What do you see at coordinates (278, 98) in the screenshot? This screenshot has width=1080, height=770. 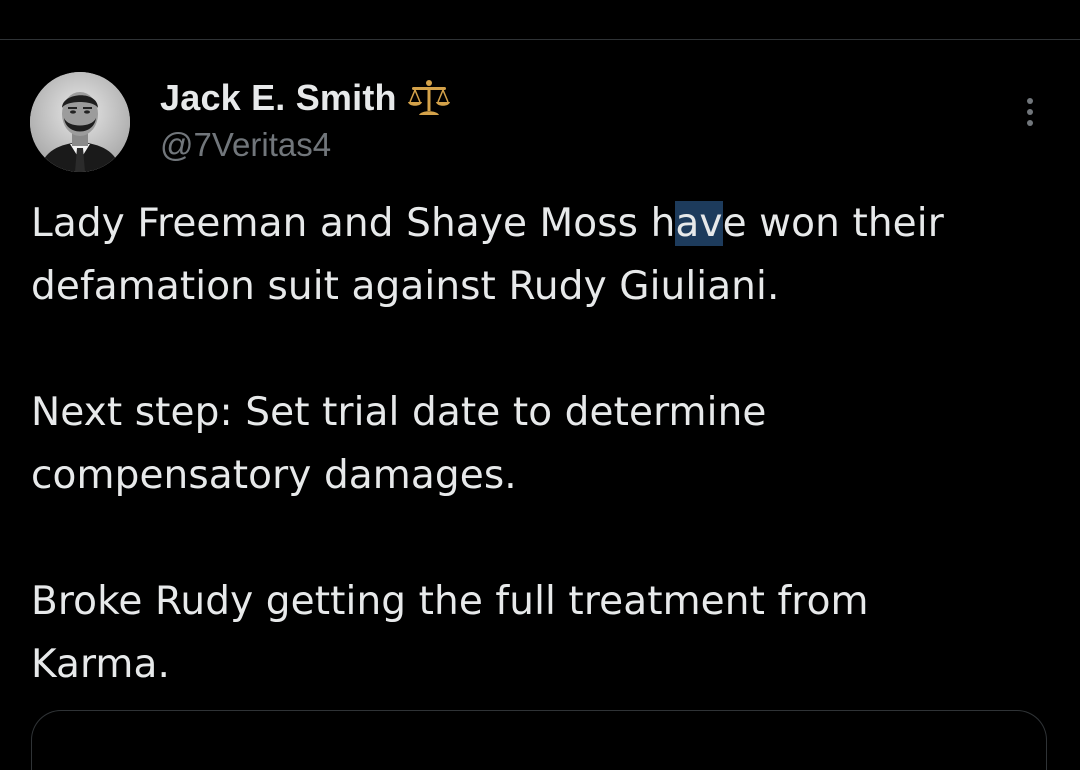 I see `author-display-name: Jack E. Smith` at bounding box center [278, 98].